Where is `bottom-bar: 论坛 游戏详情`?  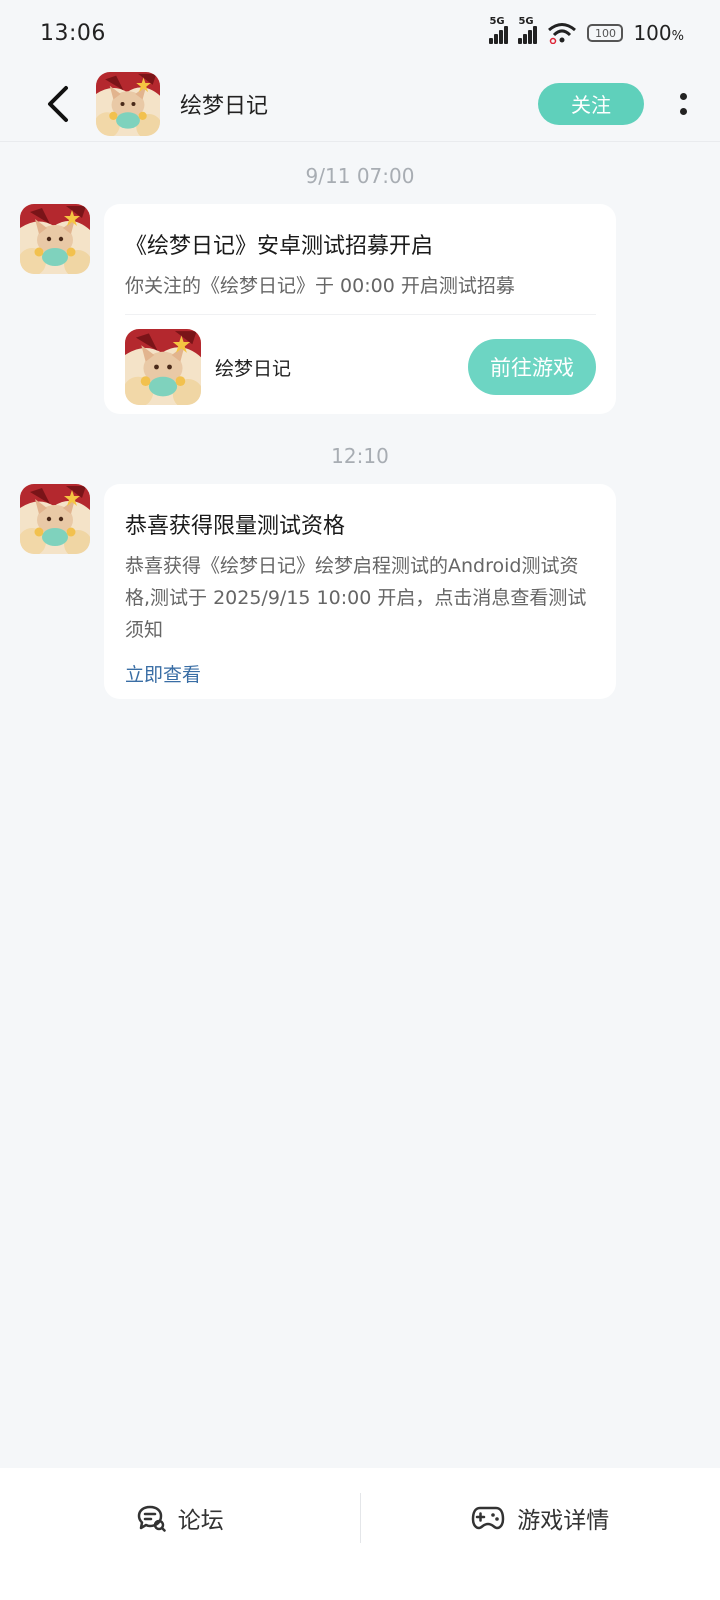
bottom-bar: 论坛 游戏详情 is located at coordinates (360, 1534).